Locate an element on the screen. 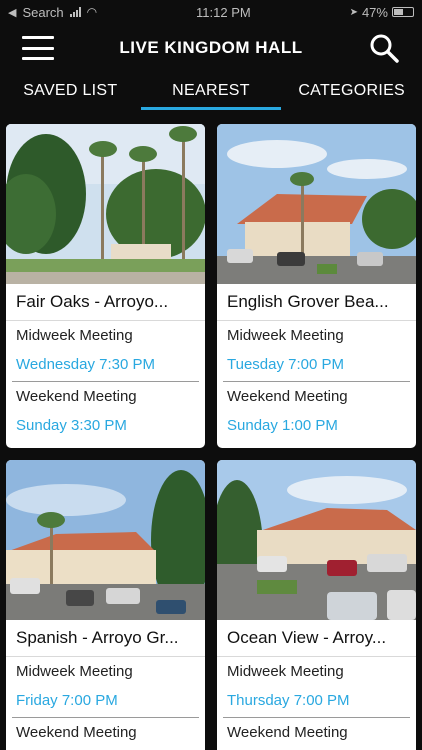  midweek-time: Tuesday 7:00 PM is located at coordinates (286, 364).